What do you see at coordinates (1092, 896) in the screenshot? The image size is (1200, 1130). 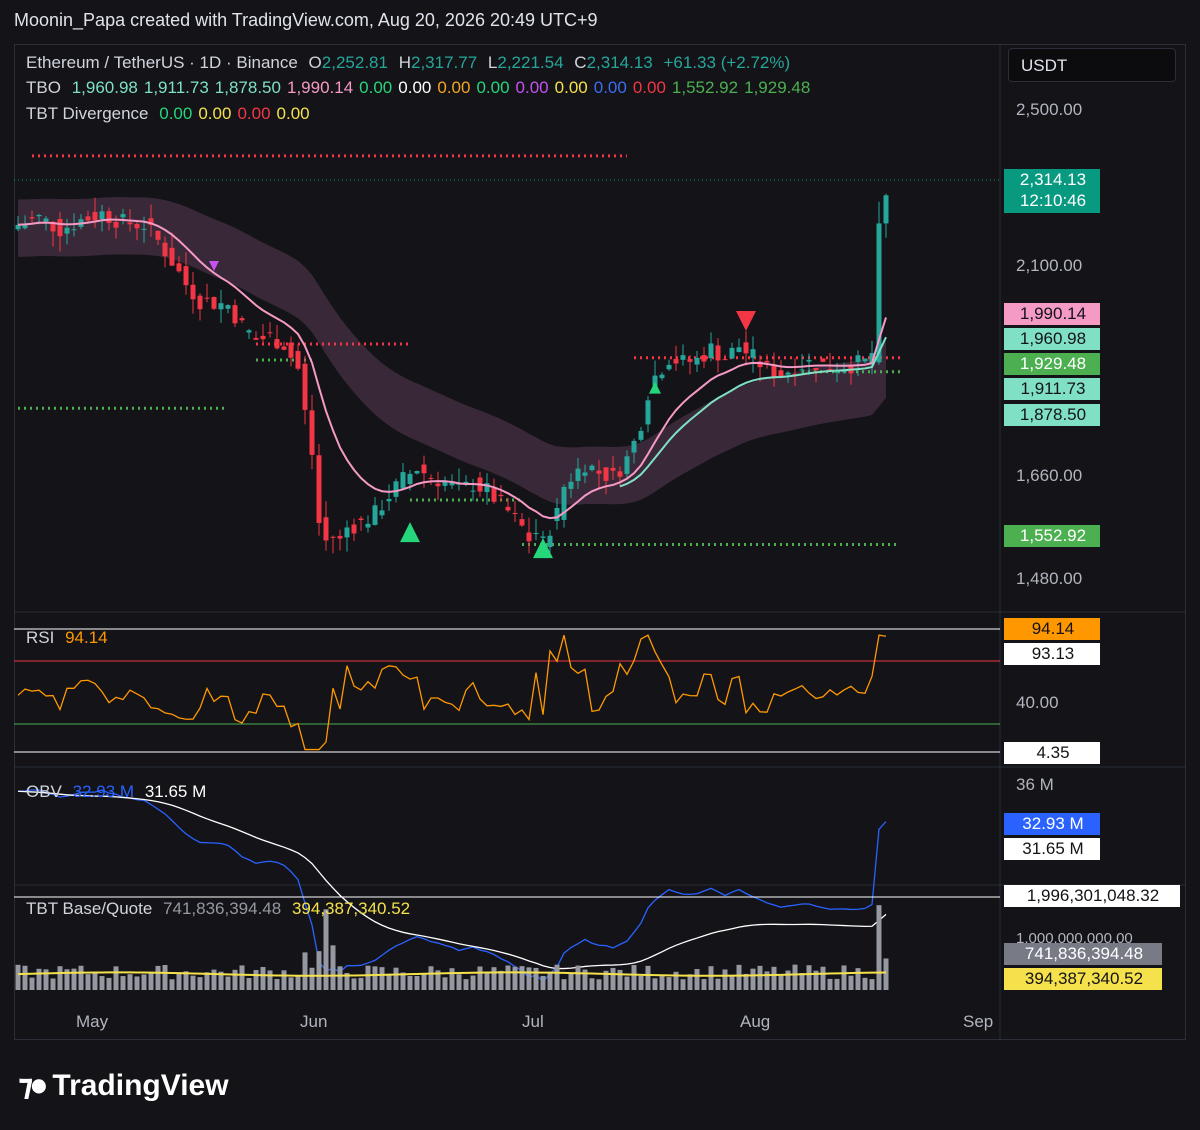 I see `volume-max-tag: 1,996,301,048.32` at bounding box center [1092, 896].